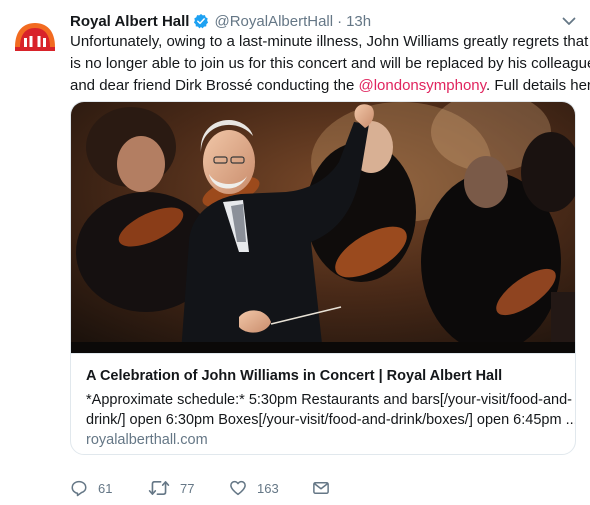  Describe the element at coordinates (358, 21) in the screenshot. I see `tweet-timestamp: 13h` at that location.